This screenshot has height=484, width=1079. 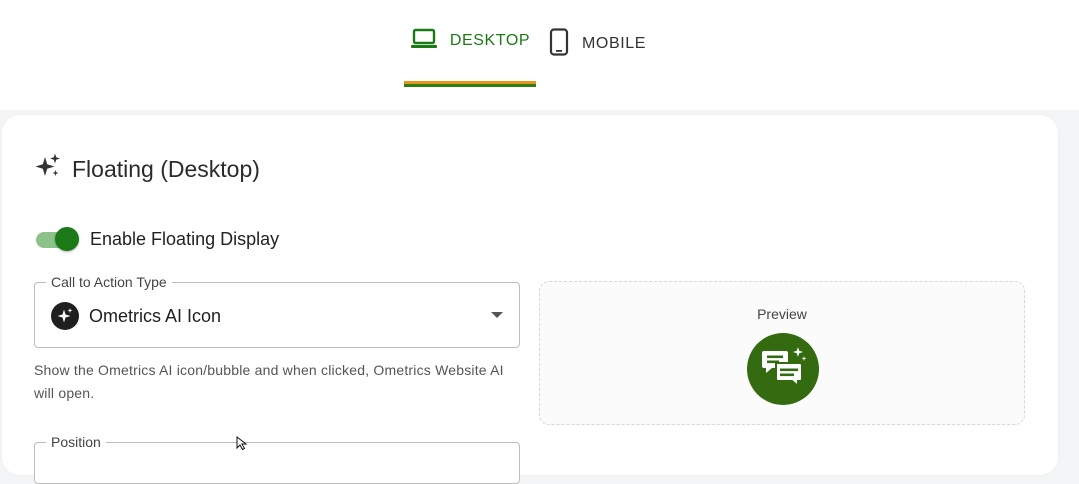 I want to click on tab-desktop: DESKTOP, so click(x=470, y=44).